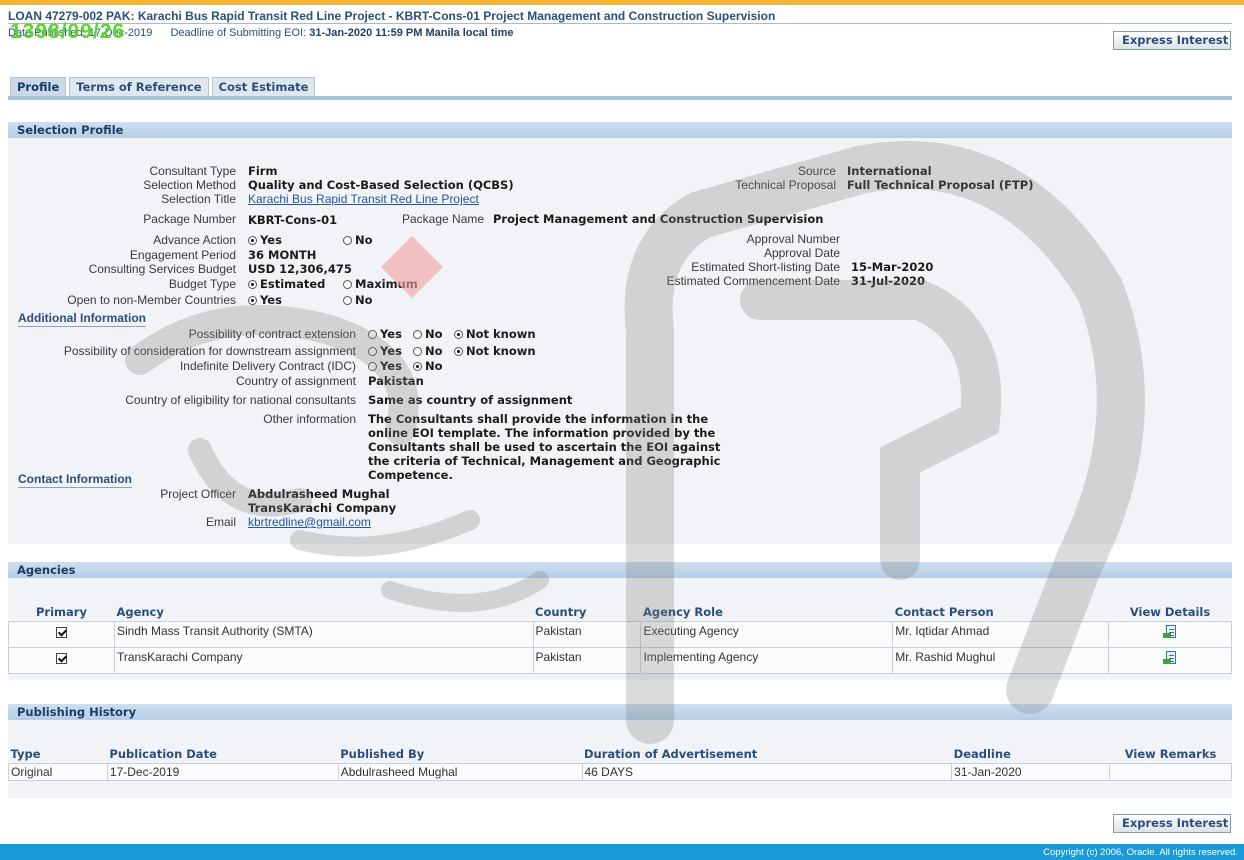 Image resolution: width=1244 pixels, height=860 pixels. I want to click on primary-cell, so click(61, 660).